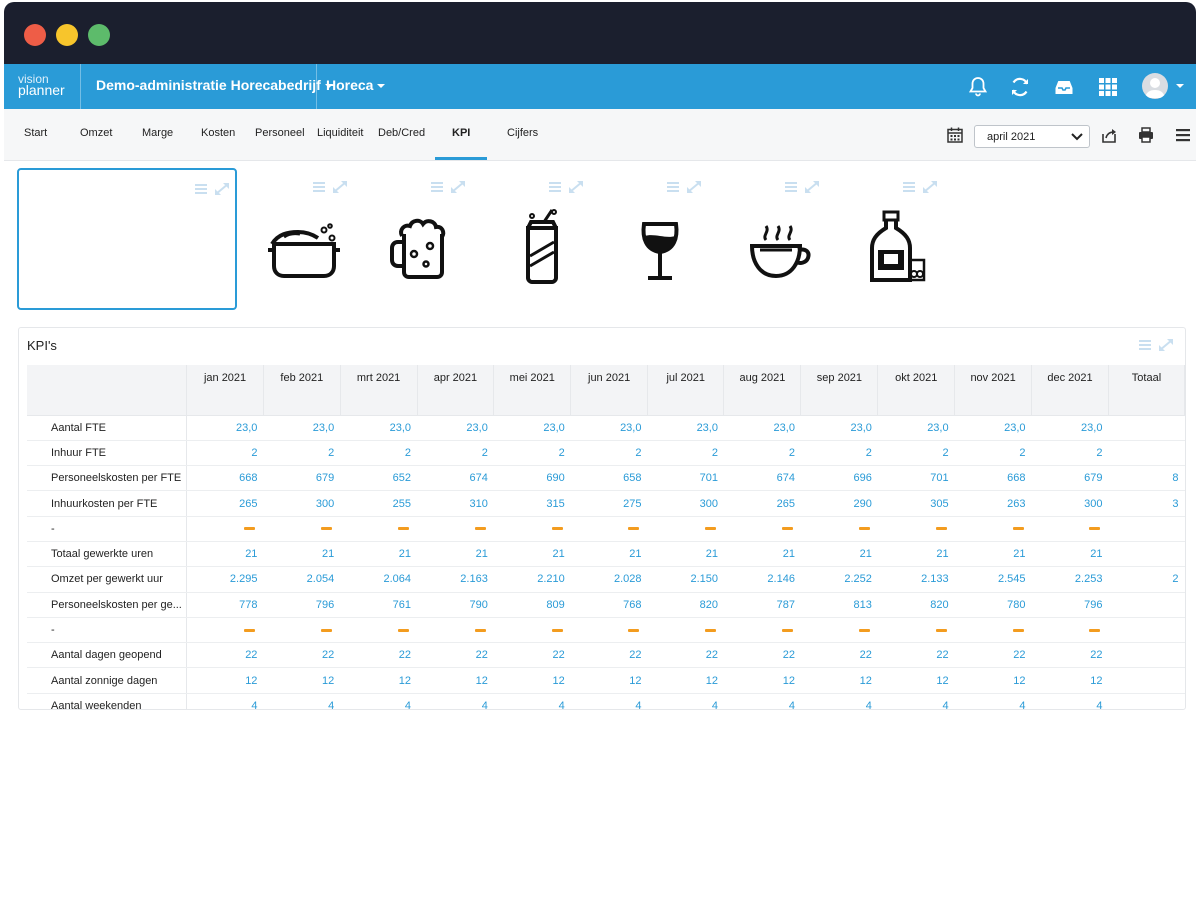  What do you see at coordinates (532, 478) in the screenshot?
I see `value-cell: 690` at bounding box center [532, 478].